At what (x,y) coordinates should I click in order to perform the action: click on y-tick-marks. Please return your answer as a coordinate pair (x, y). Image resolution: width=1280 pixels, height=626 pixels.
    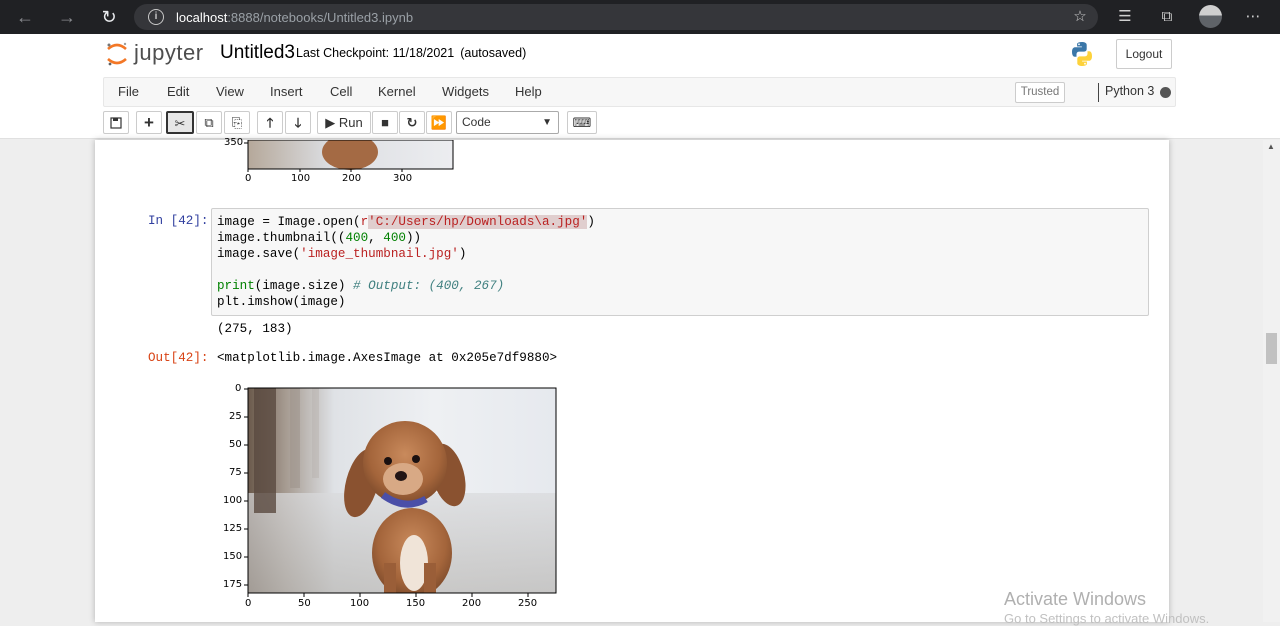
    Looking at the image, I should click on (246, 487).